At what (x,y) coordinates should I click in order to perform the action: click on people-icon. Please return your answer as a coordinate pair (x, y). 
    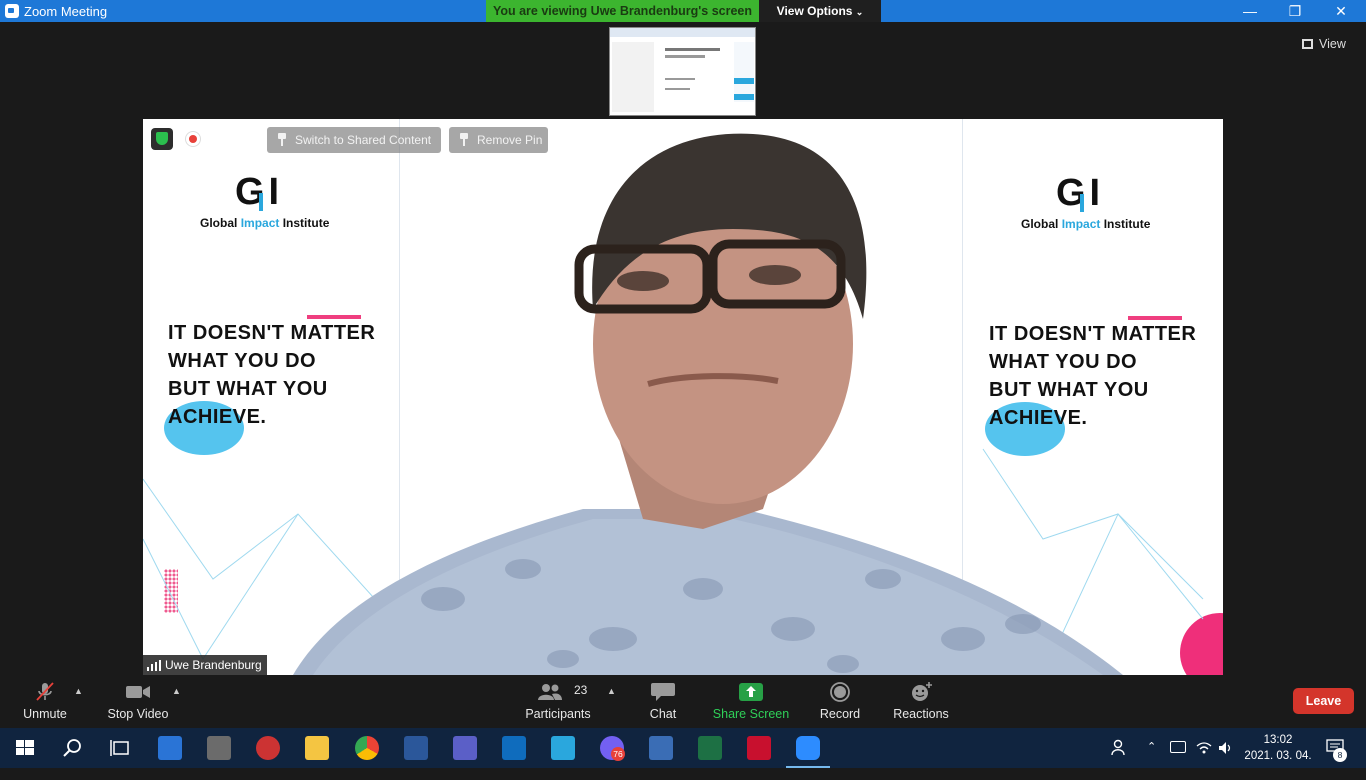
    Looking at the image, I should click on (1119, 747).